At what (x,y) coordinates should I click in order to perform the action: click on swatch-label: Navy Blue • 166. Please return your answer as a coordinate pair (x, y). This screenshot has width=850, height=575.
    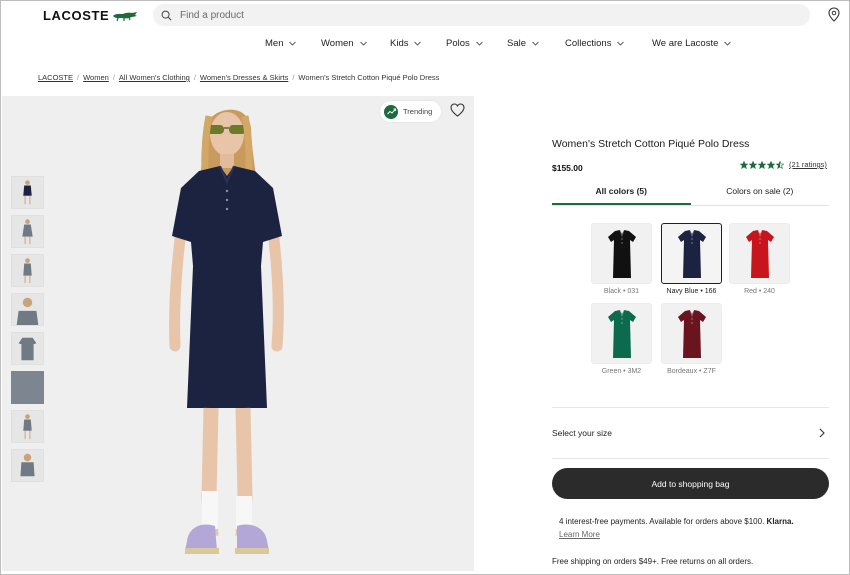
    Looking at the image, I should click on (691, 291).